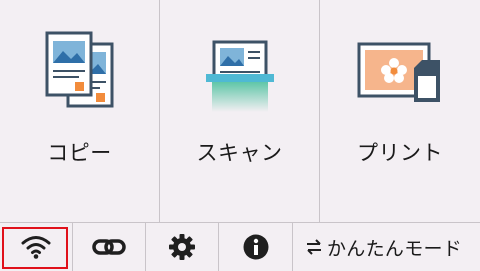 This screenshot has width=480, height=271. I want to click on link-icon, so click(109, 247).